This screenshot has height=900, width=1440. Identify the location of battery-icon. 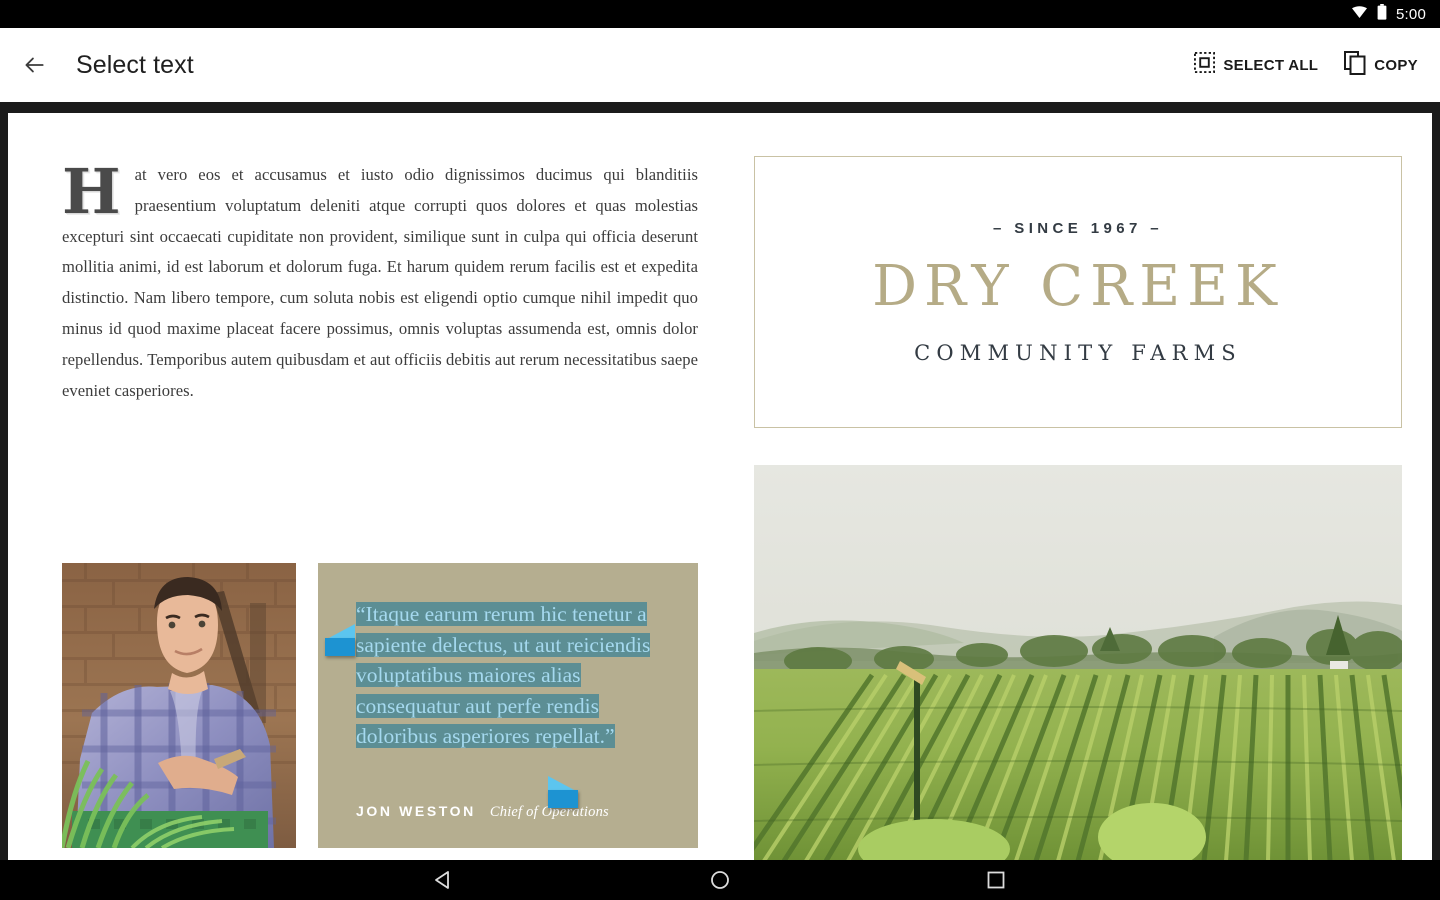
(1382, 14).